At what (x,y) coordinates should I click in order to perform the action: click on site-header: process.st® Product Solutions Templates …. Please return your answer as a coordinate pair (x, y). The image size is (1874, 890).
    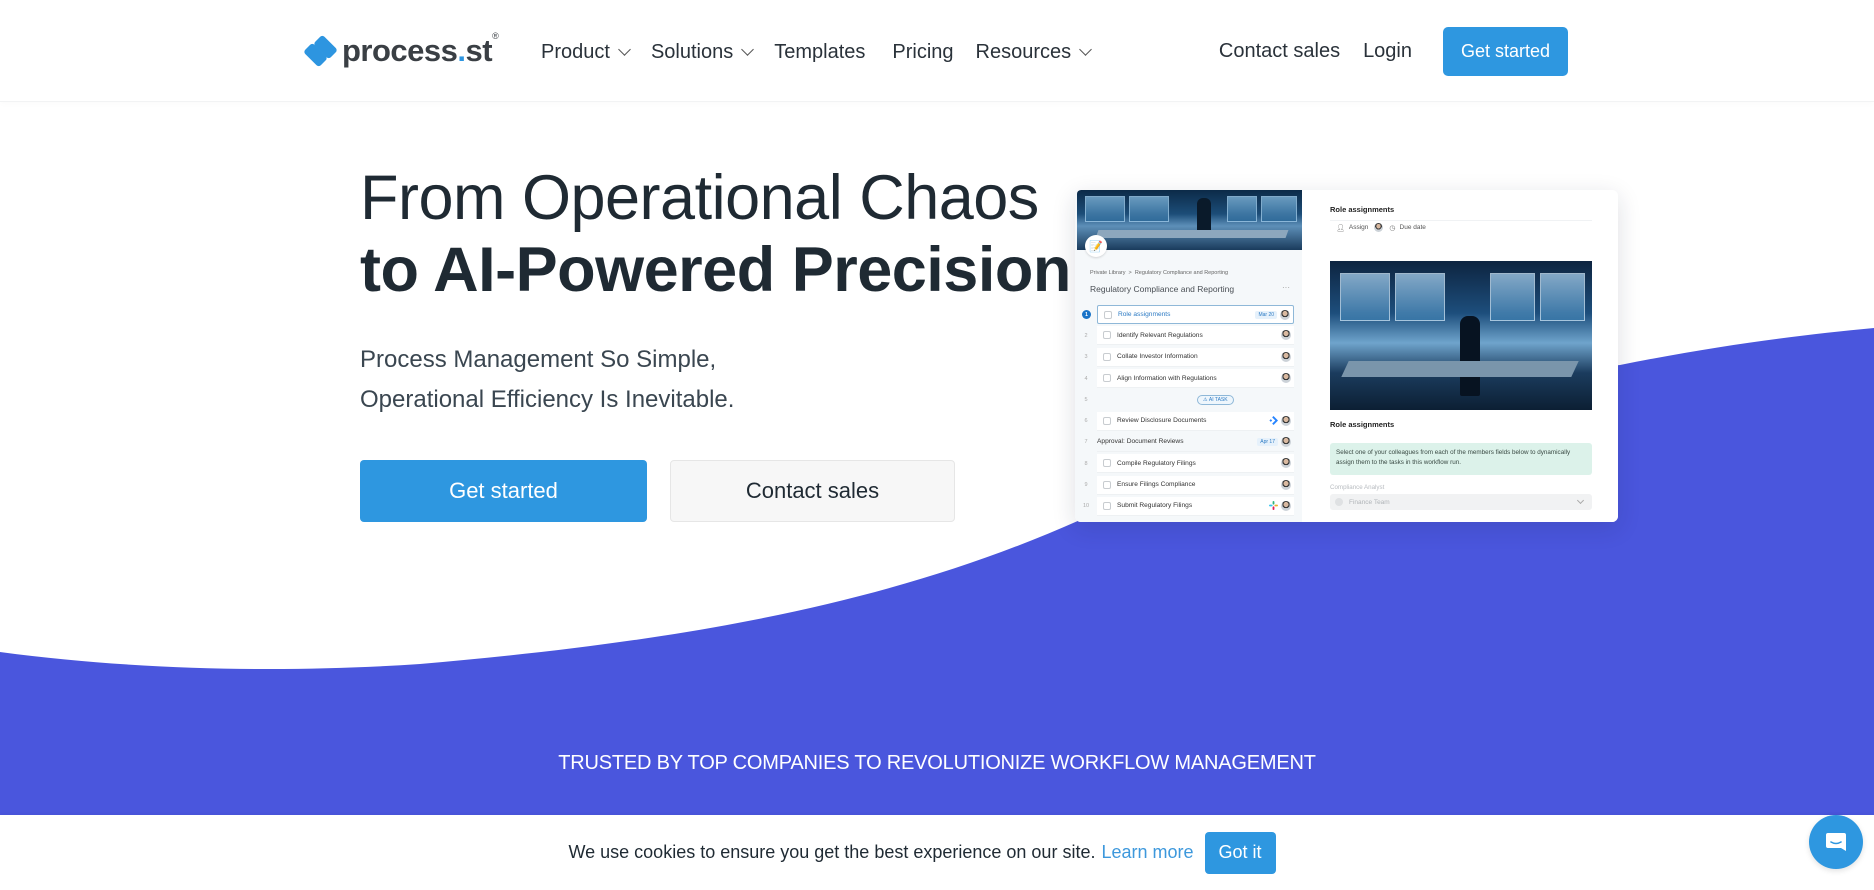
    Looking at the image, I should click on (937, 51).